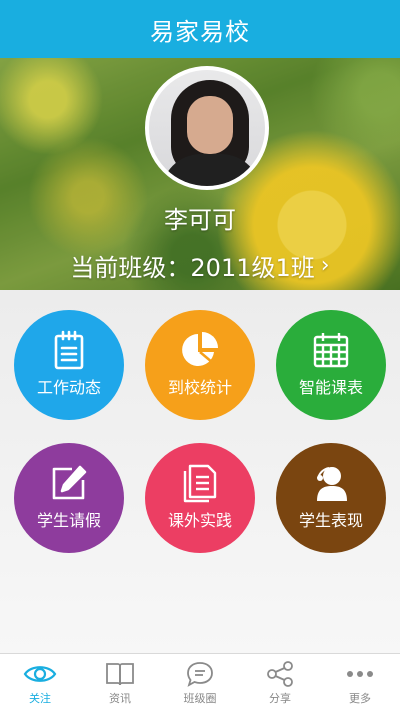 The width and height of the screenshot is (400, 712). I want to click on menu-label: 学生请假, so click(68, 520).